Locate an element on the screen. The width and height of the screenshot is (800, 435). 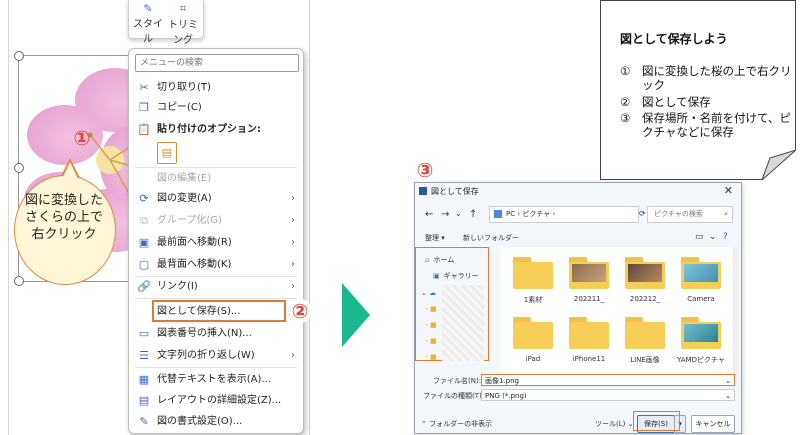
step-marker-1: ① is located at coordinates (82, 138).